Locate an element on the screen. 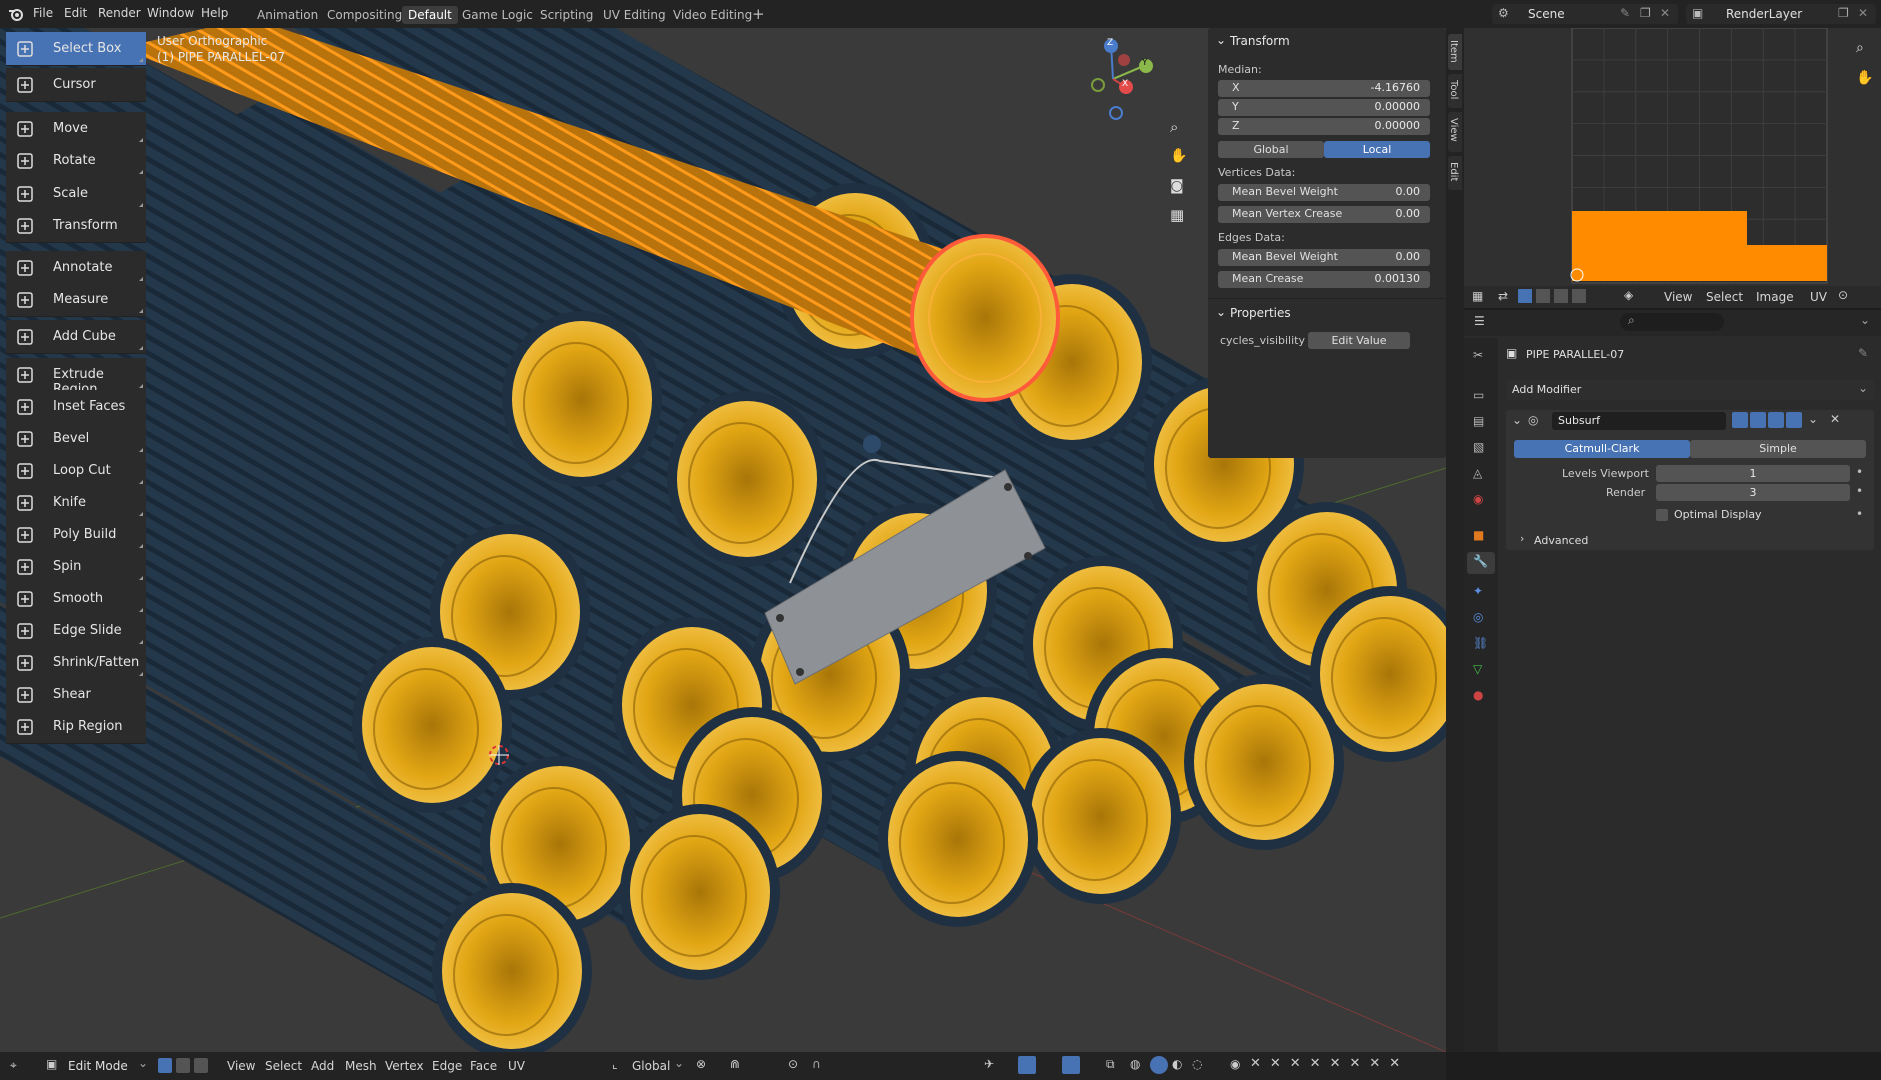 This screenshot has height=1080, width=1881. navigation-gizmo: Z Y X is located at coordinates (1113, 79).